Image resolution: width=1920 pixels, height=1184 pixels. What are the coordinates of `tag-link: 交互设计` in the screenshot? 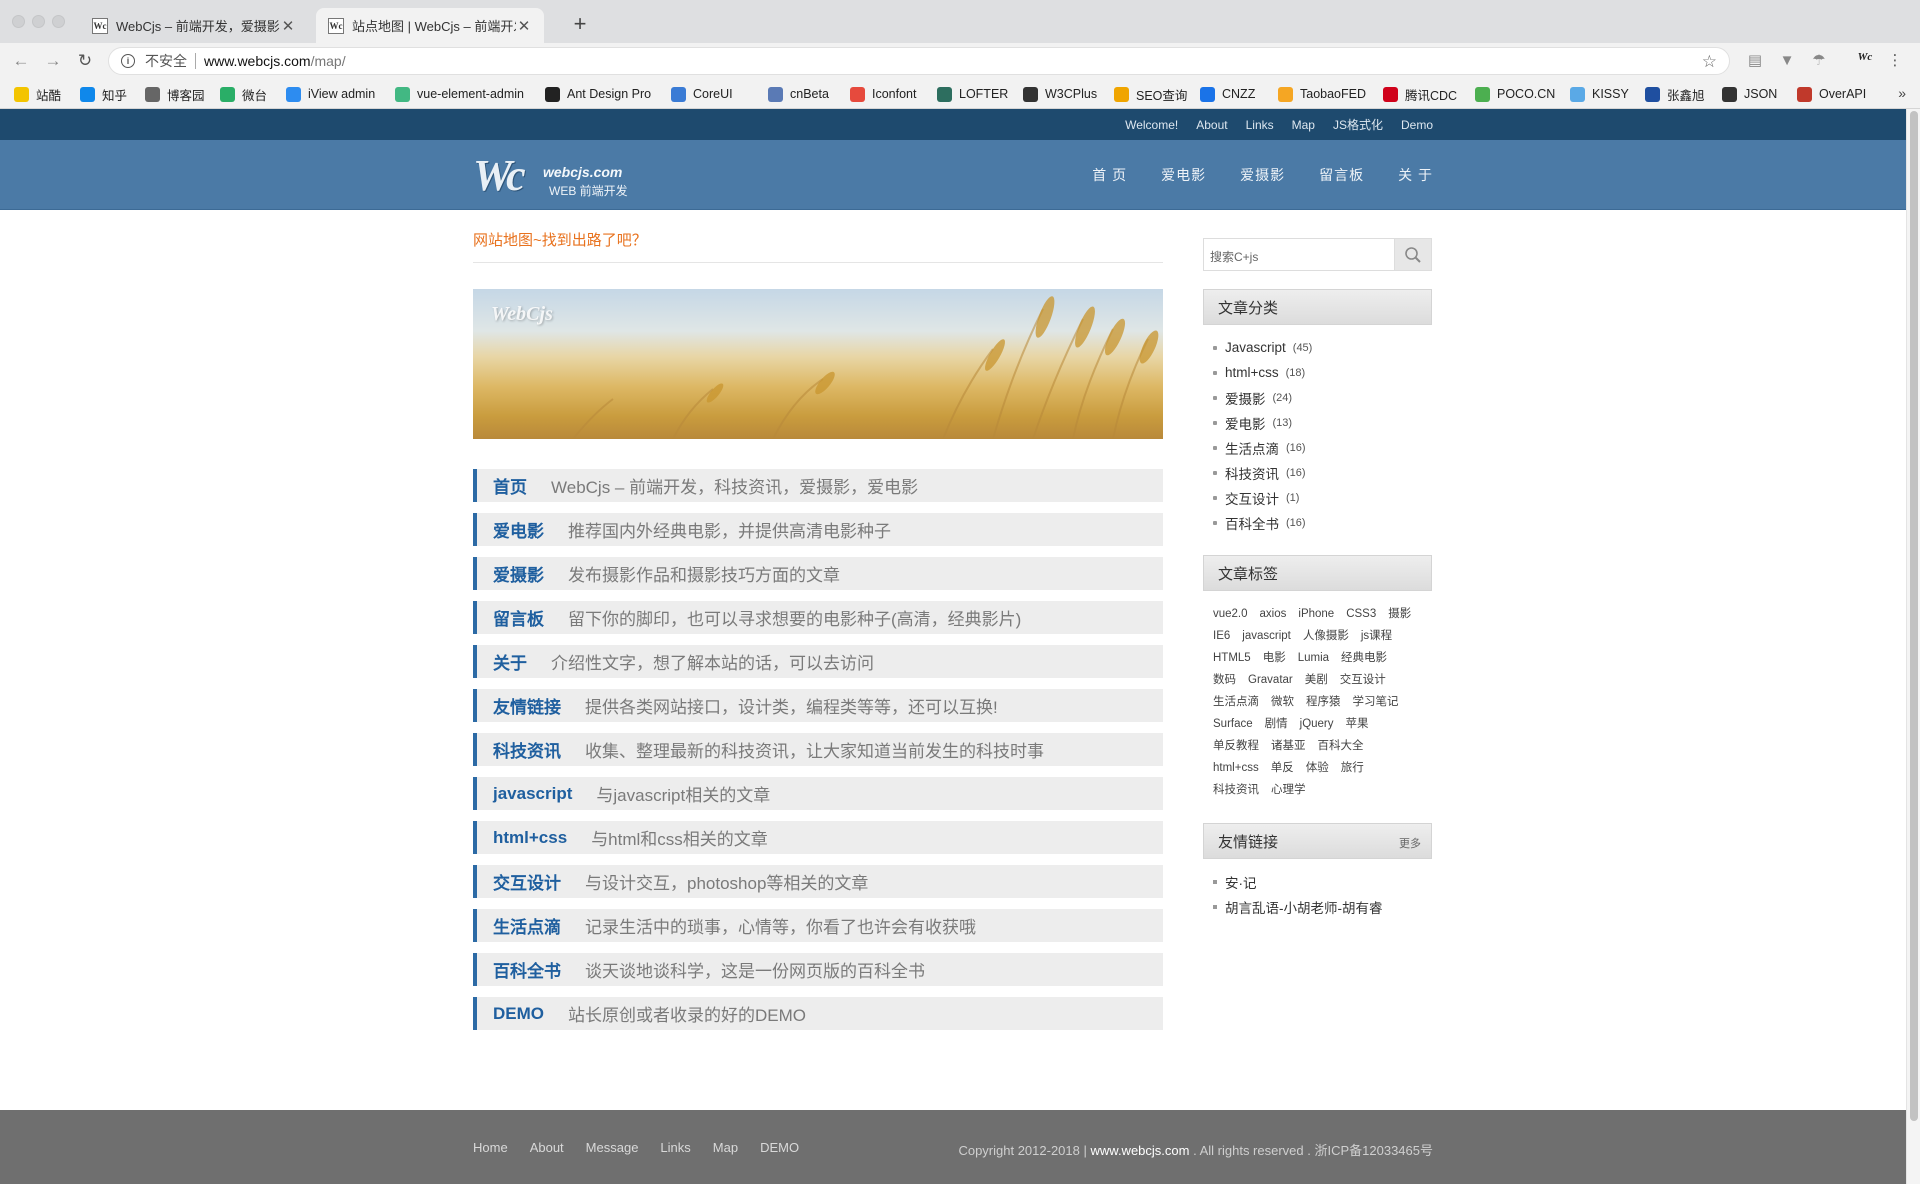 It's located at (1363, 680).